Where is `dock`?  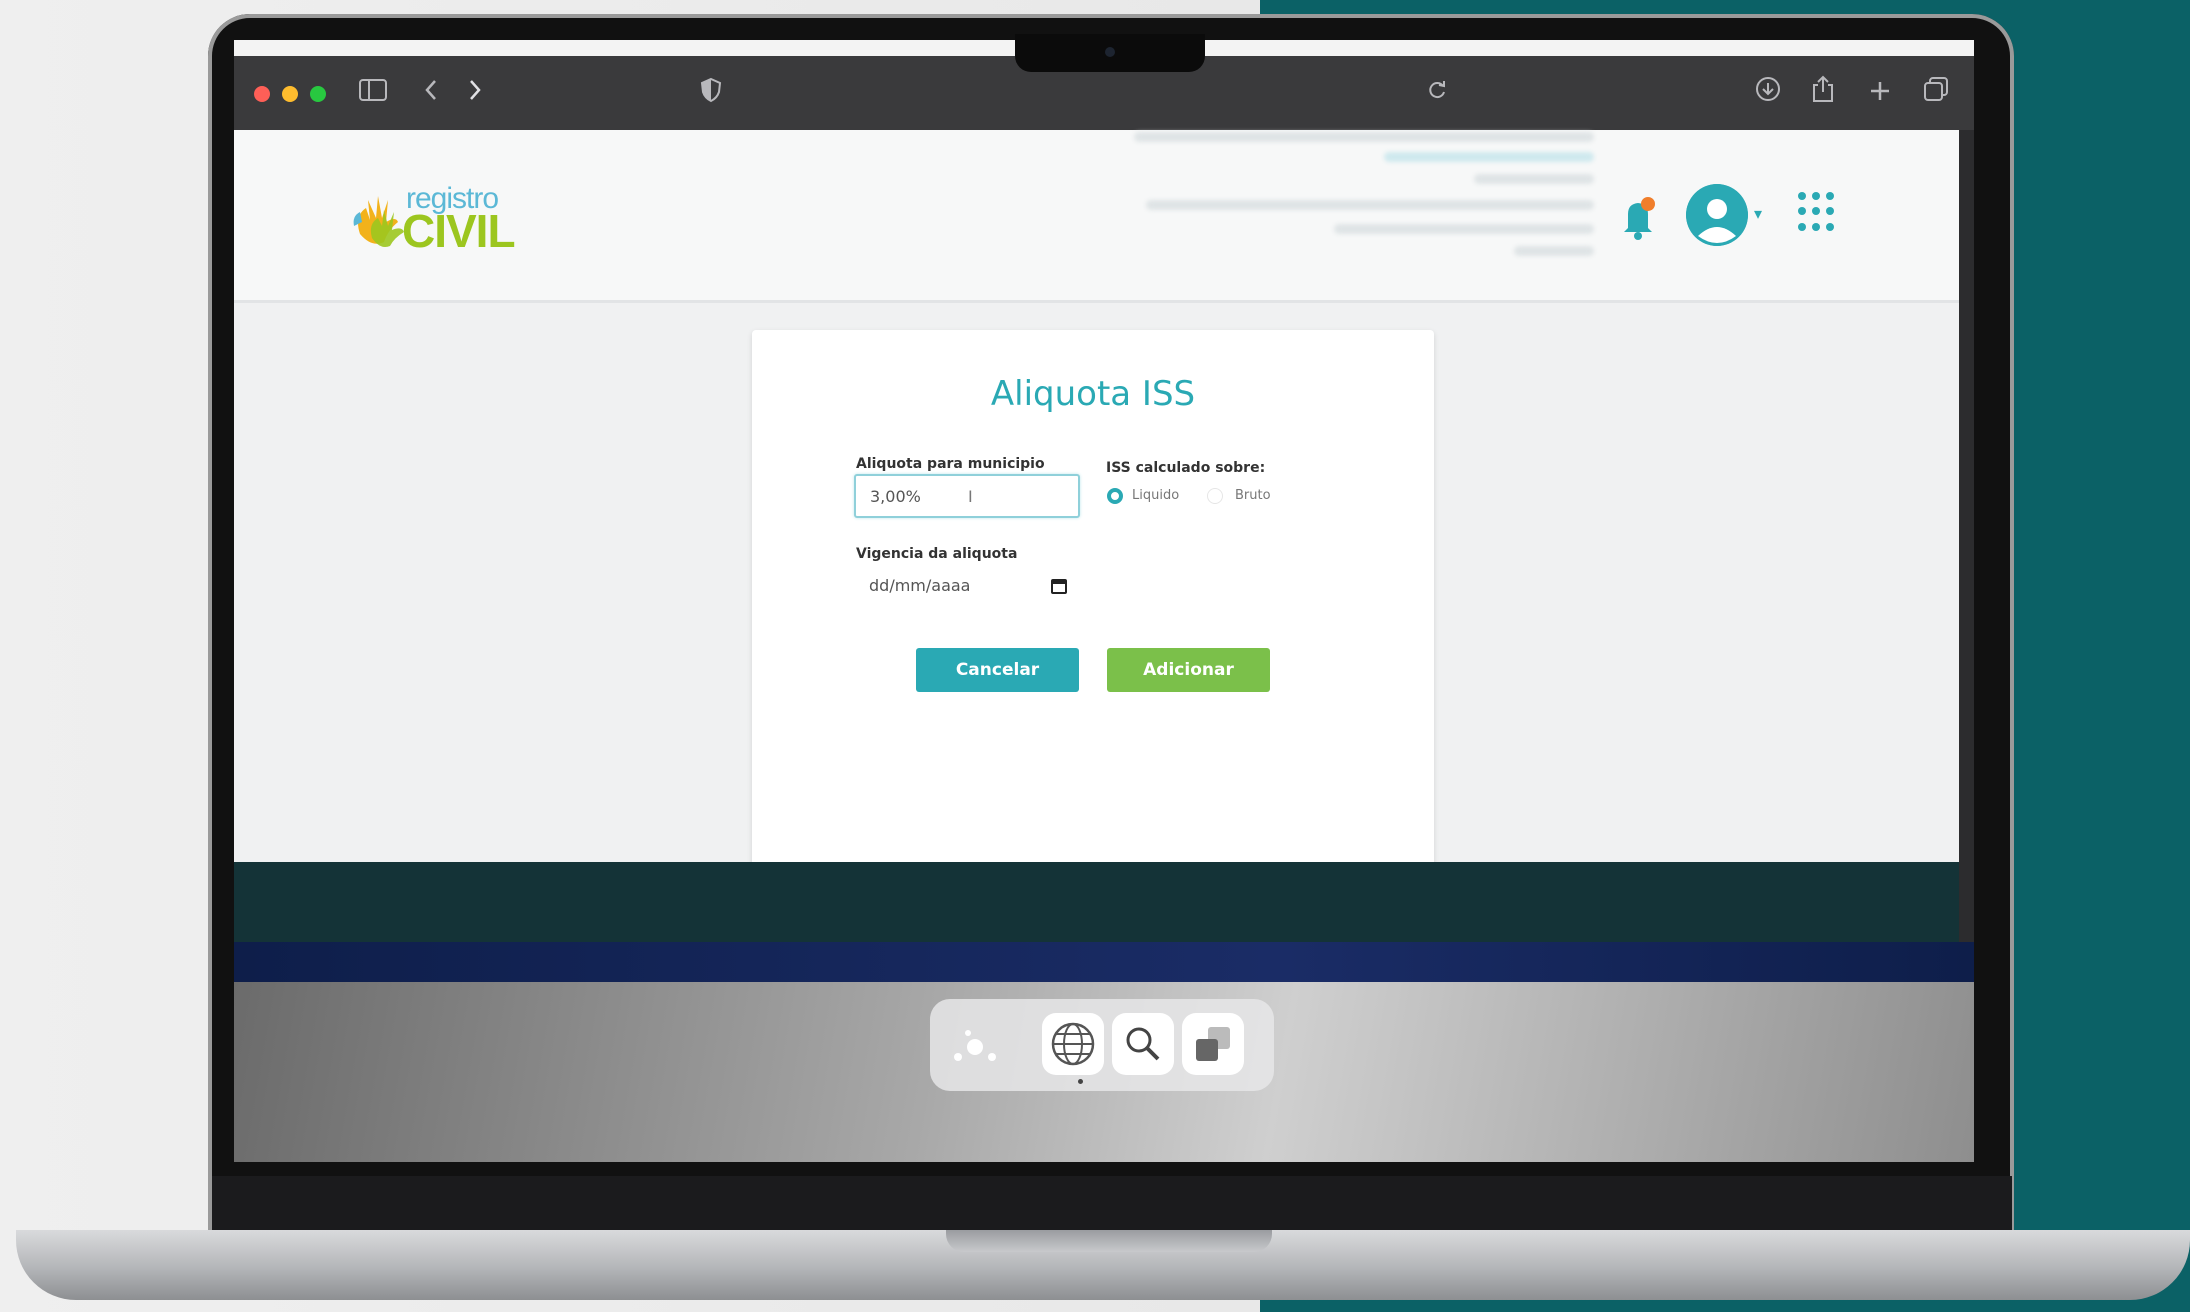
dock is located at coordinates (1102, 1045).